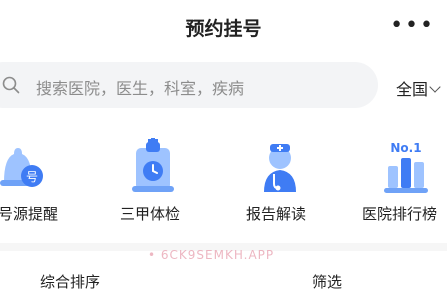 The height and width of the screenshot is (292, 447). Describe the element at coordinates (412, 26) in the screenshot. I see `more-options-button: •••` at that location.